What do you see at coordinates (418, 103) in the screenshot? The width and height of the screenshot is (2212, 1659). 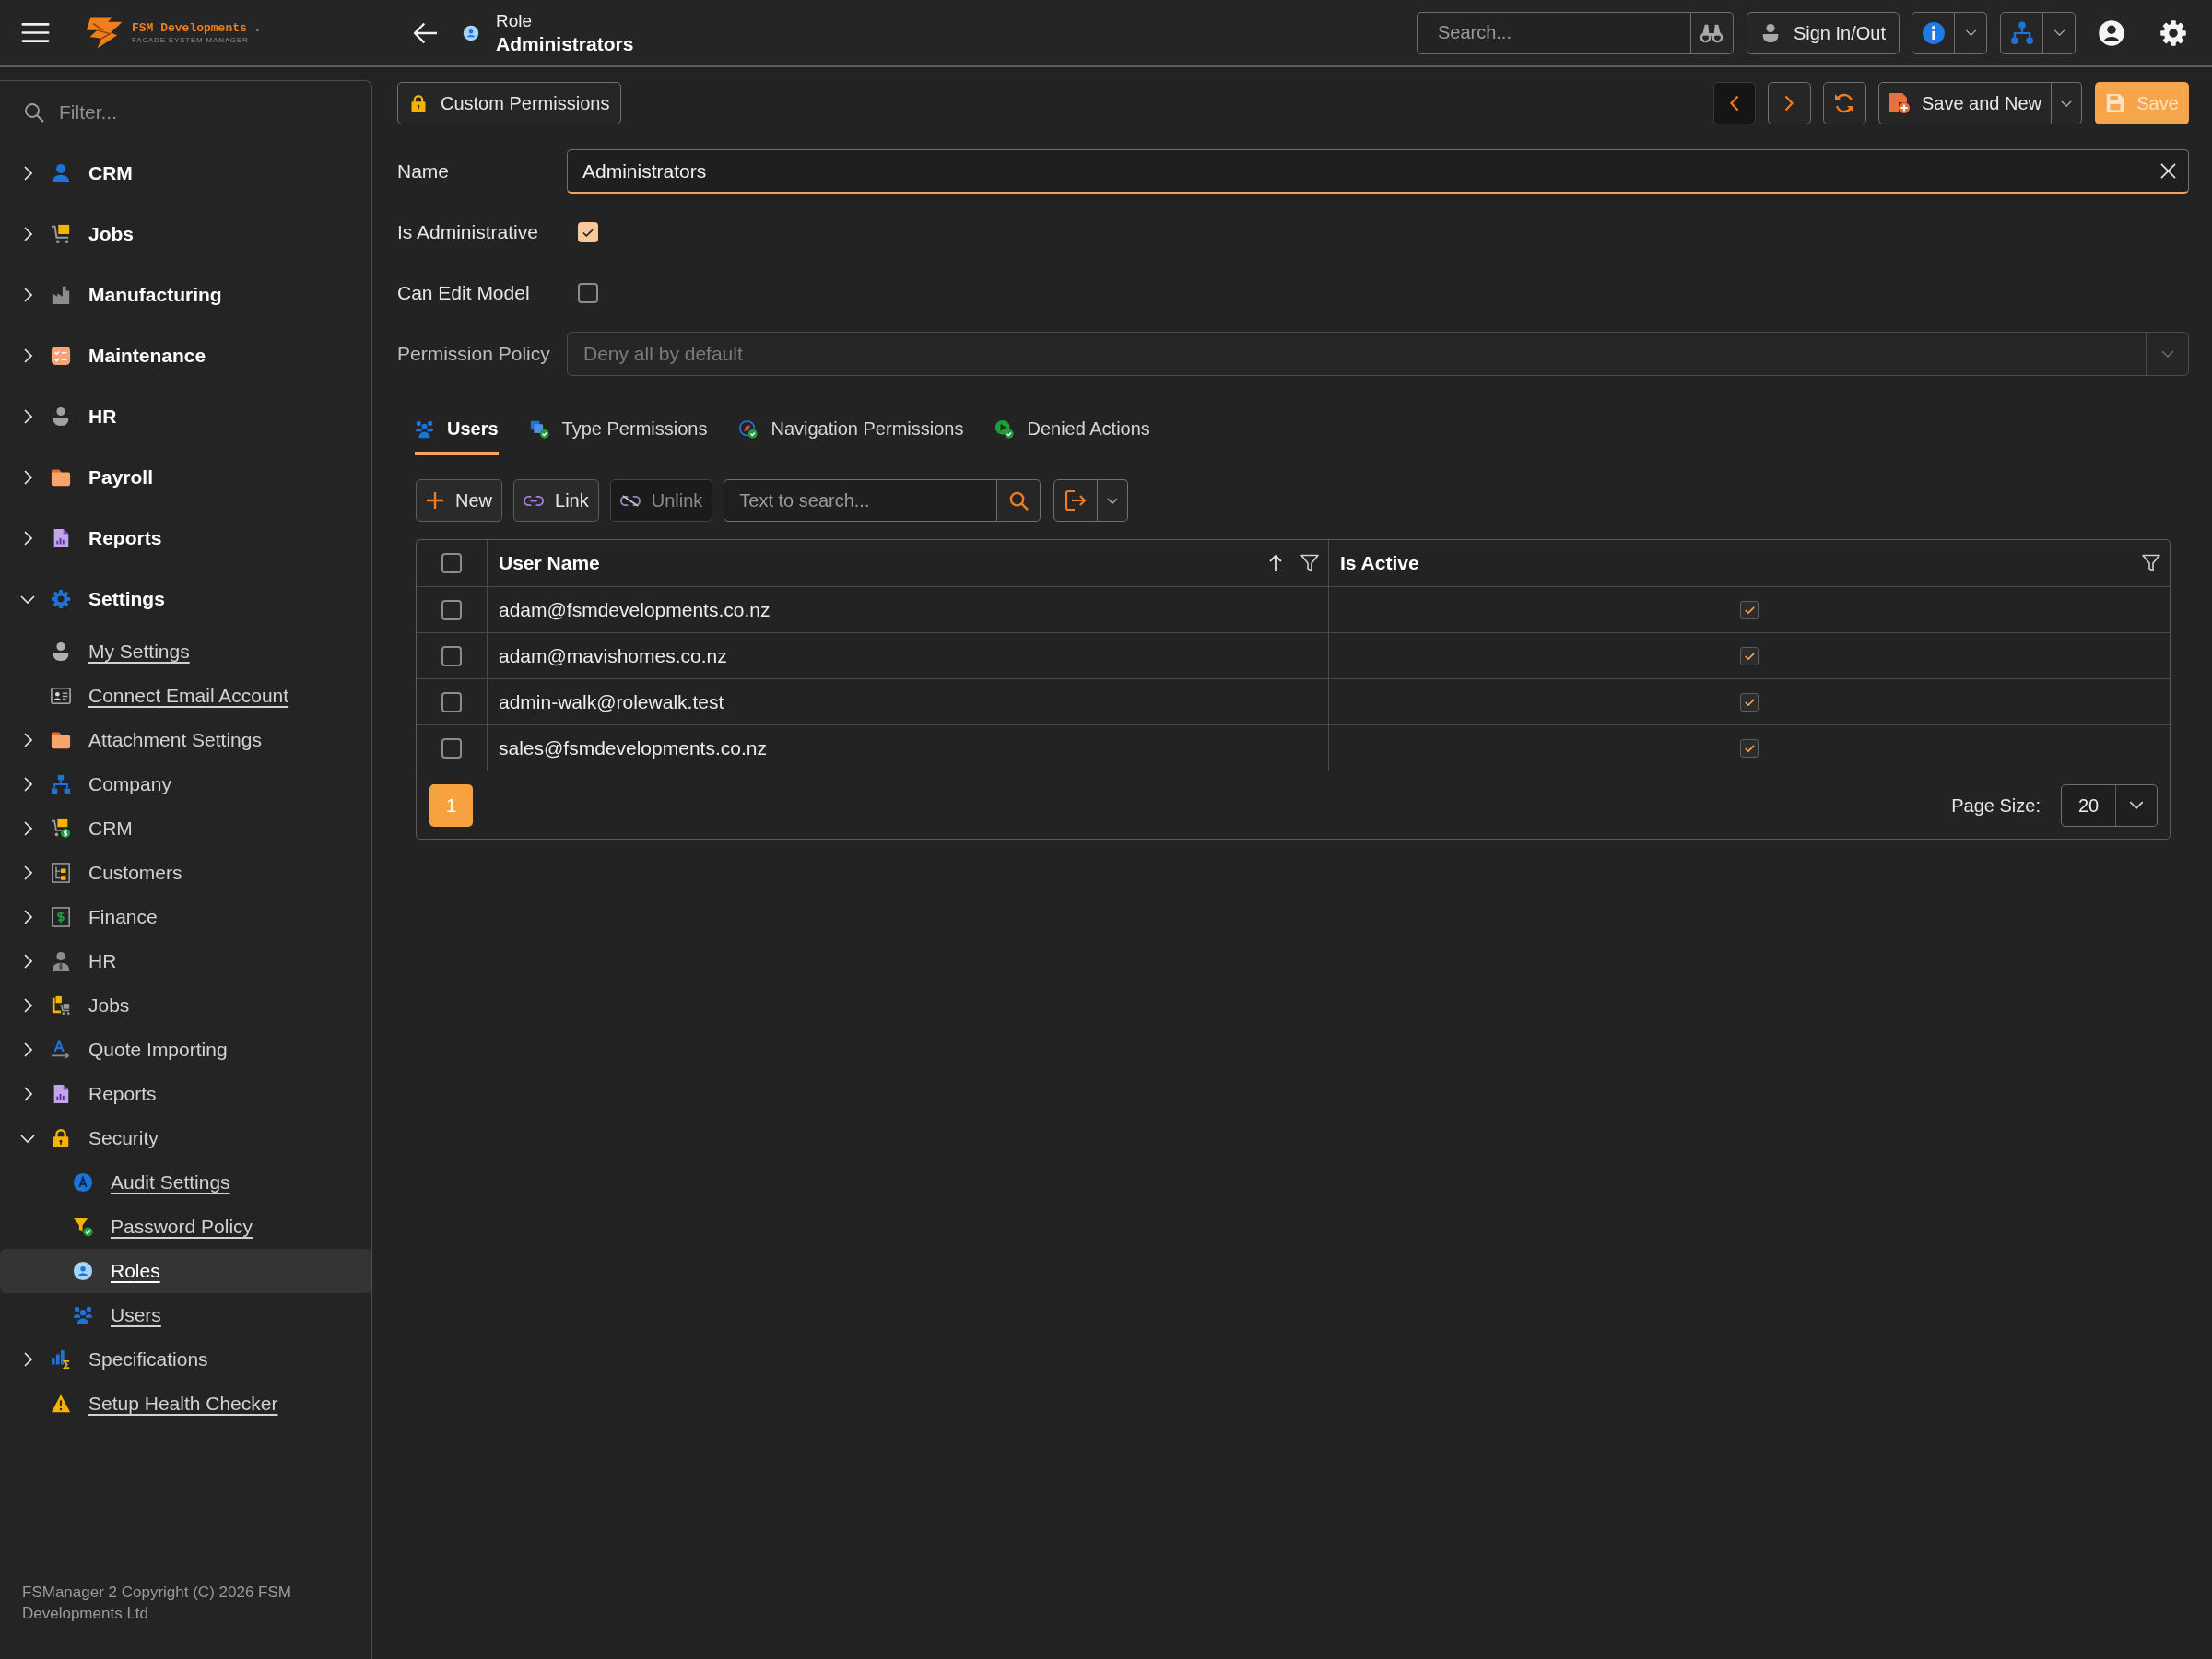 I see `lock-icon` at bounding box center [418, 103].